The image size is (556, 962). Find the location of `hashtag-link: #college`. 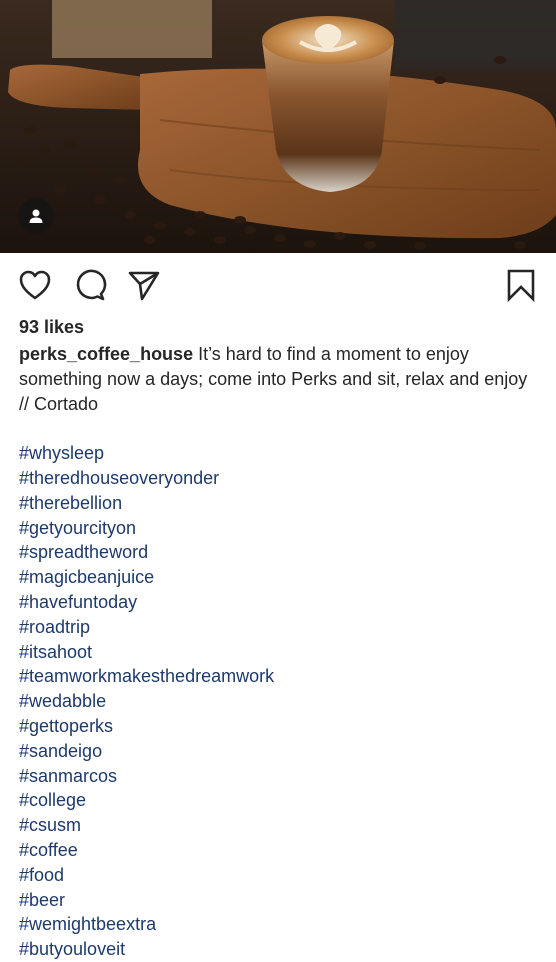

hashtag-link: #college is located at coordinates (279, 800).